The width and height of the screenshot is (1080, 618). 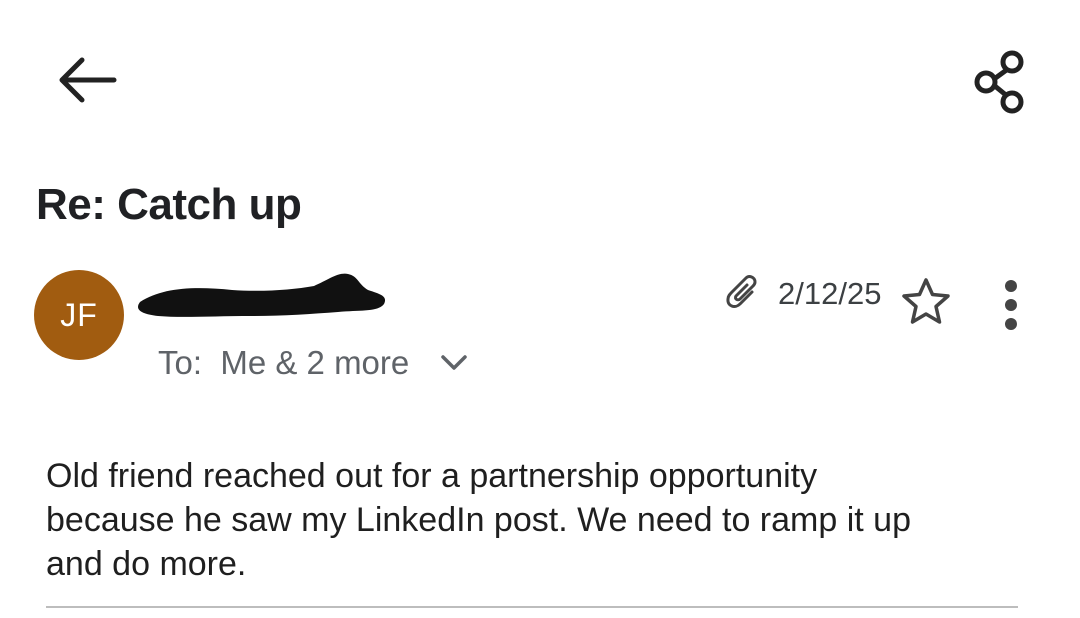 I want to click on recipients-toggle: To: Me & 2 more, so click(x=313, y=363).